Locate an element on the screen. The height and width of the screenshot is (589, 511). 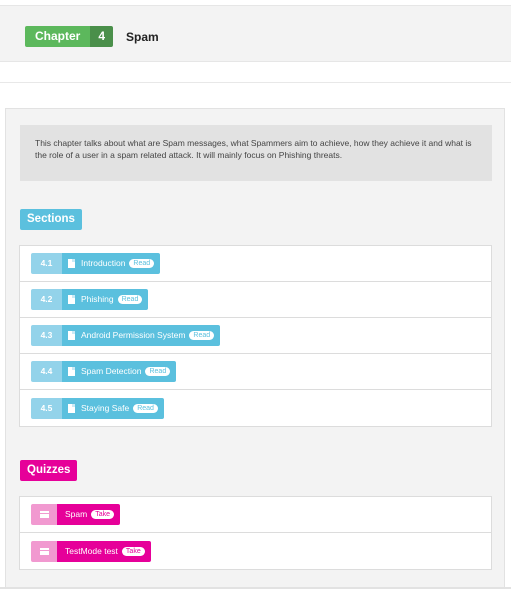
quizzes-list: Spam Take TestMode test Take is located at coordinates (255, 533).